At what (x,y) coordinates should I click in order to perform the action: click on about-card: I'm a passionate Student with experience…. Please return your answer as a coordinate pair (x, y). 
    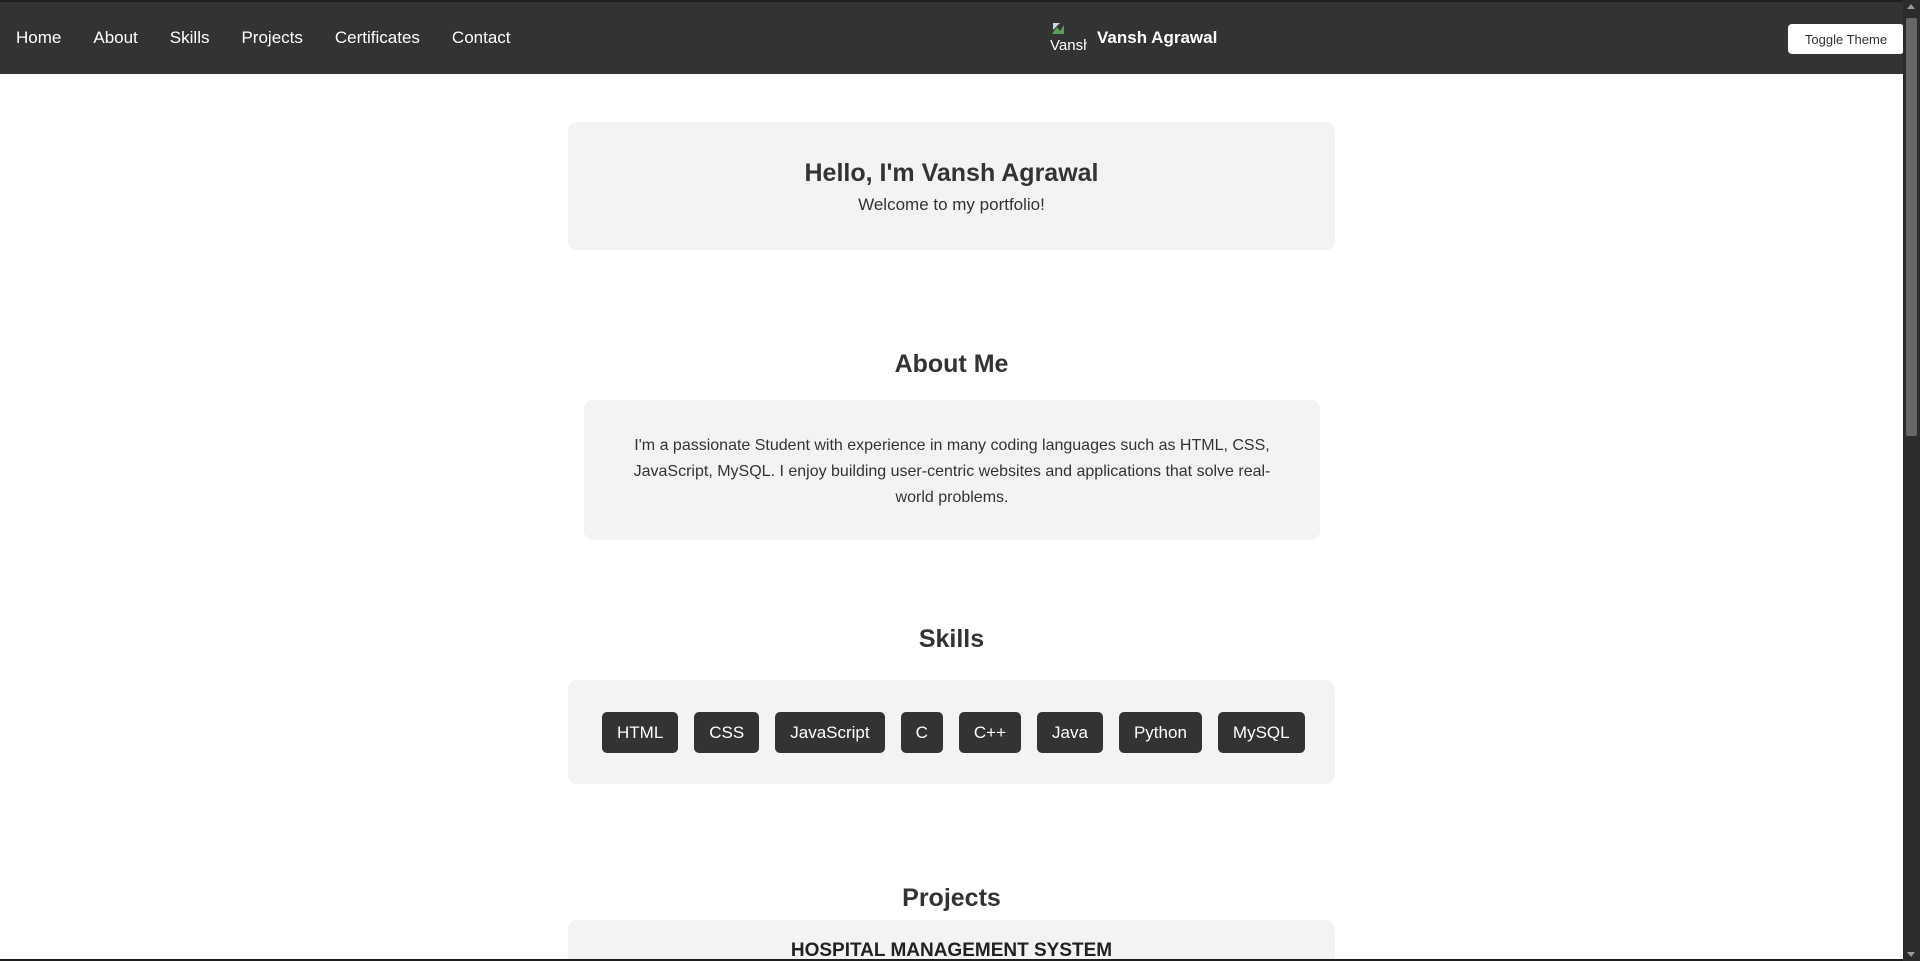
    Looking at the image, I should click on (952, 470).